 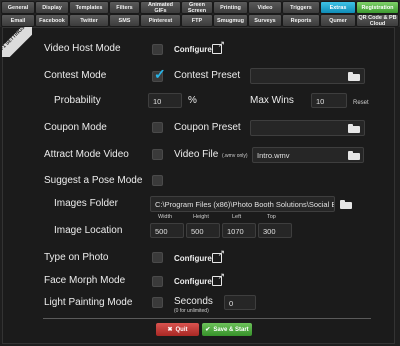 What do you see at coordinates (18, 20) in the screenshot?
I see `tab-email: Email` at bounding box center [18, 20].